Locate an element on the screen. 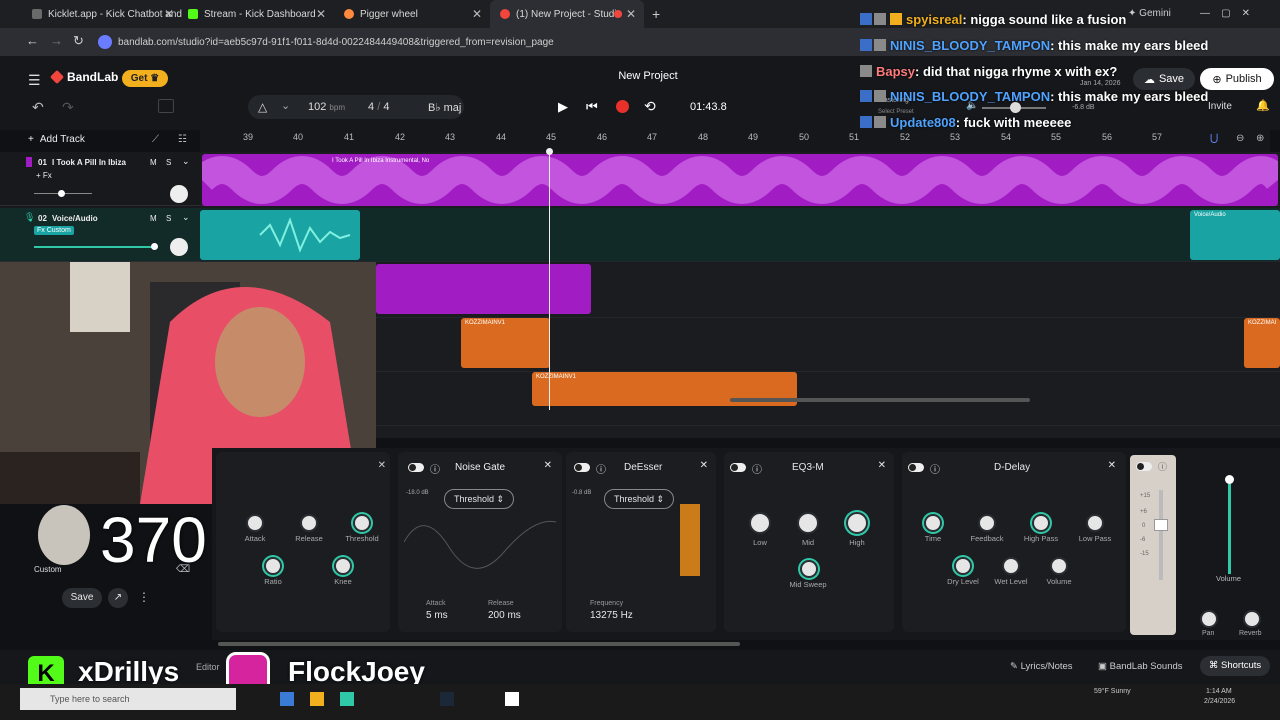  wand-icon: ⟋ is located at coordinates (155, 139).